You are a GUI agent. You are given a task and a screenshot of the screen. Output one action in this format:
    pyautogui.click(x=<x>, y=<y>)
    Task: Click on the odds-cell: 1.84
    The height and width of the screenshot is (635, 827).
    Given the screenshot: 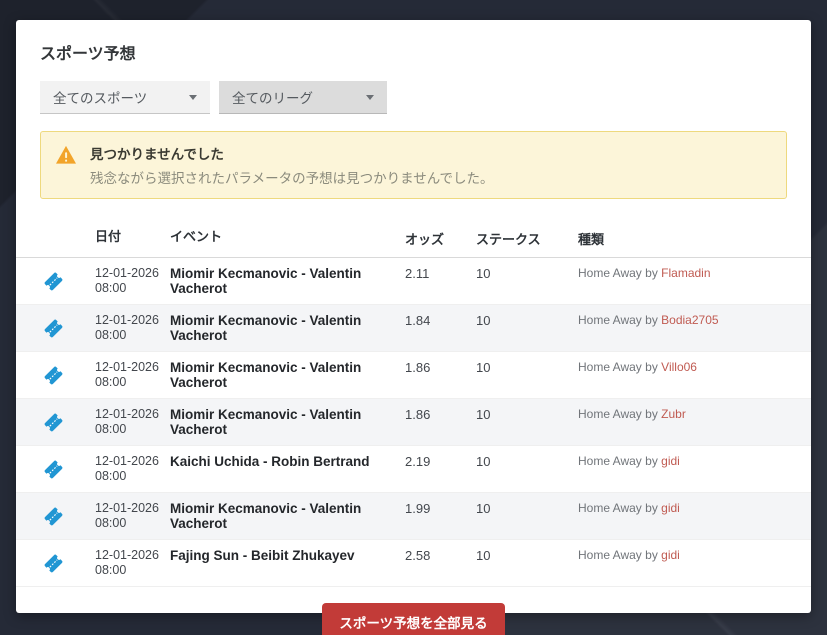 What is the action you would take?
    pyautogui.click(x=418, y=320)
    